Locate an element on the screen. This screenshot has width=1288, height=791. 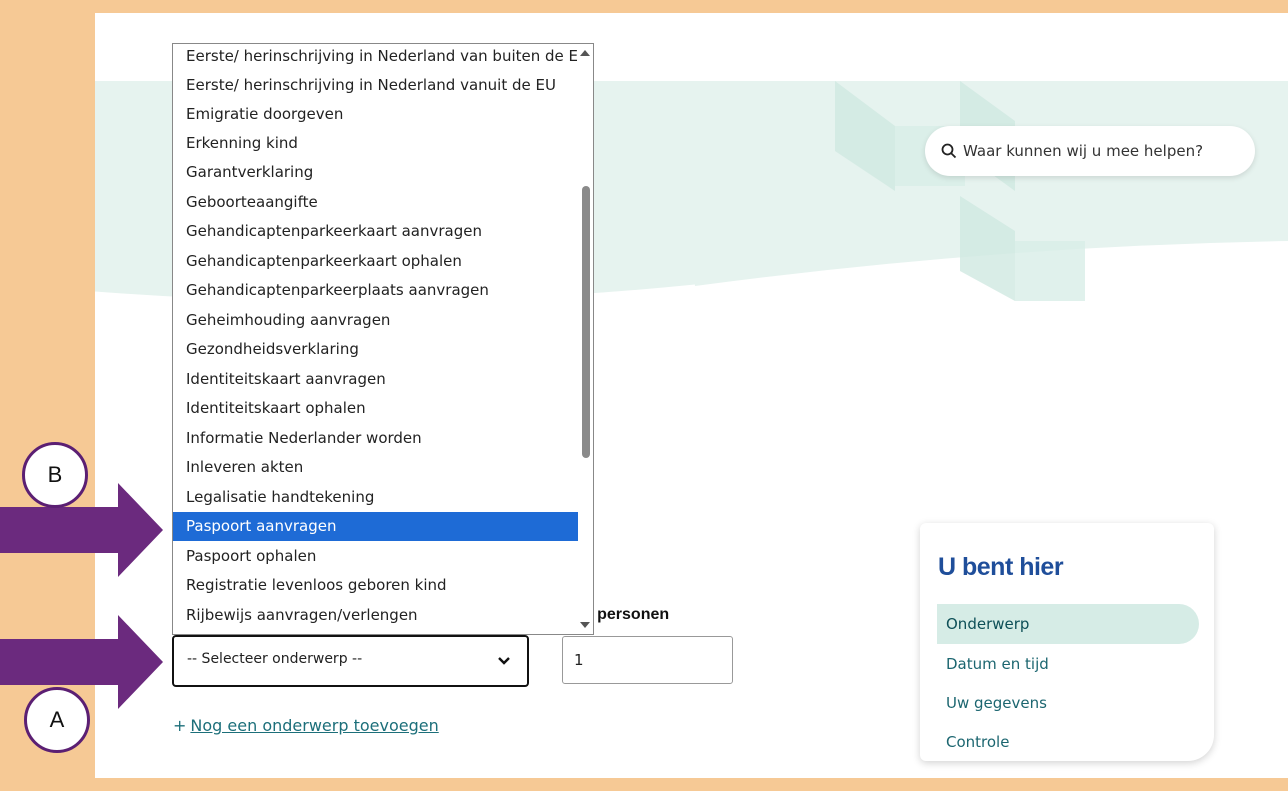
dropdown-option: Identiteitskaart ophalen is located at coordinates (376, 408).